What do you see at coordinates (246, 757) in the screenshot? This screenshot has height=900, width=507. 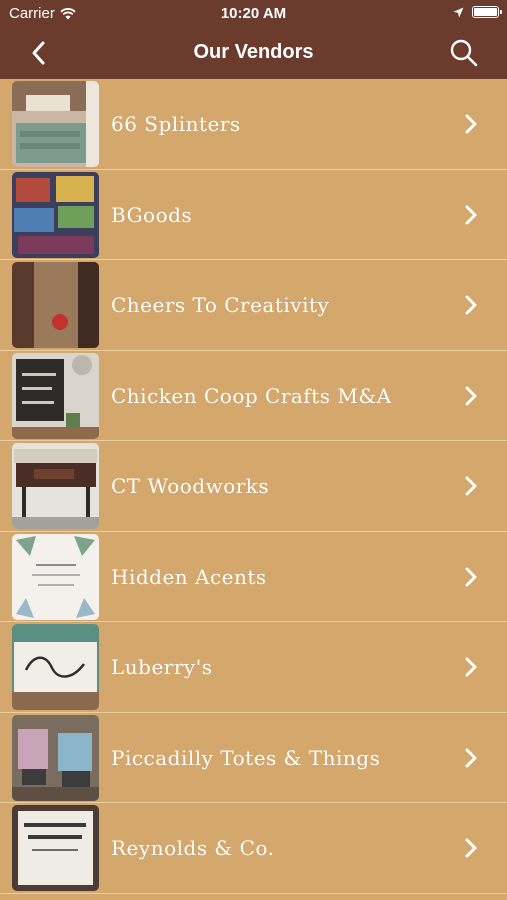 I see `vendor-name: Piccadilly Totes & Things` at bounding box center [246, 757].